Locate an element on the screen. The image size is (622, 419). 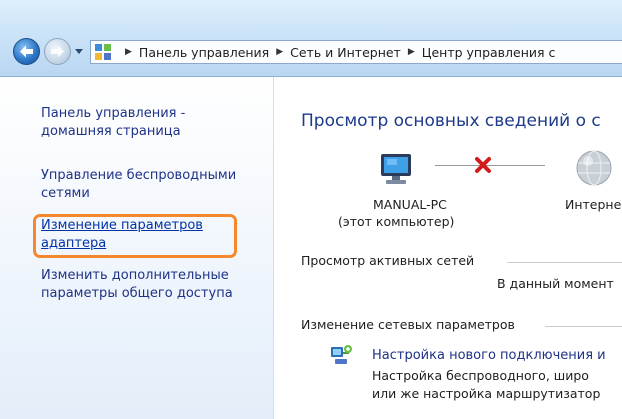
link-line: домашняя страница is located at coordinates (111, 131).